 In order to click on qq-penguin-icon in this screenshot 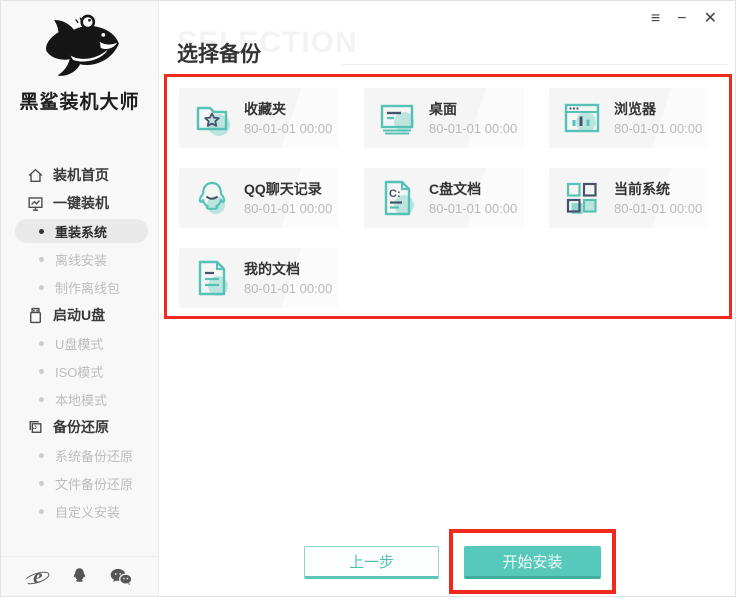, I will do `click(212, 198)`.